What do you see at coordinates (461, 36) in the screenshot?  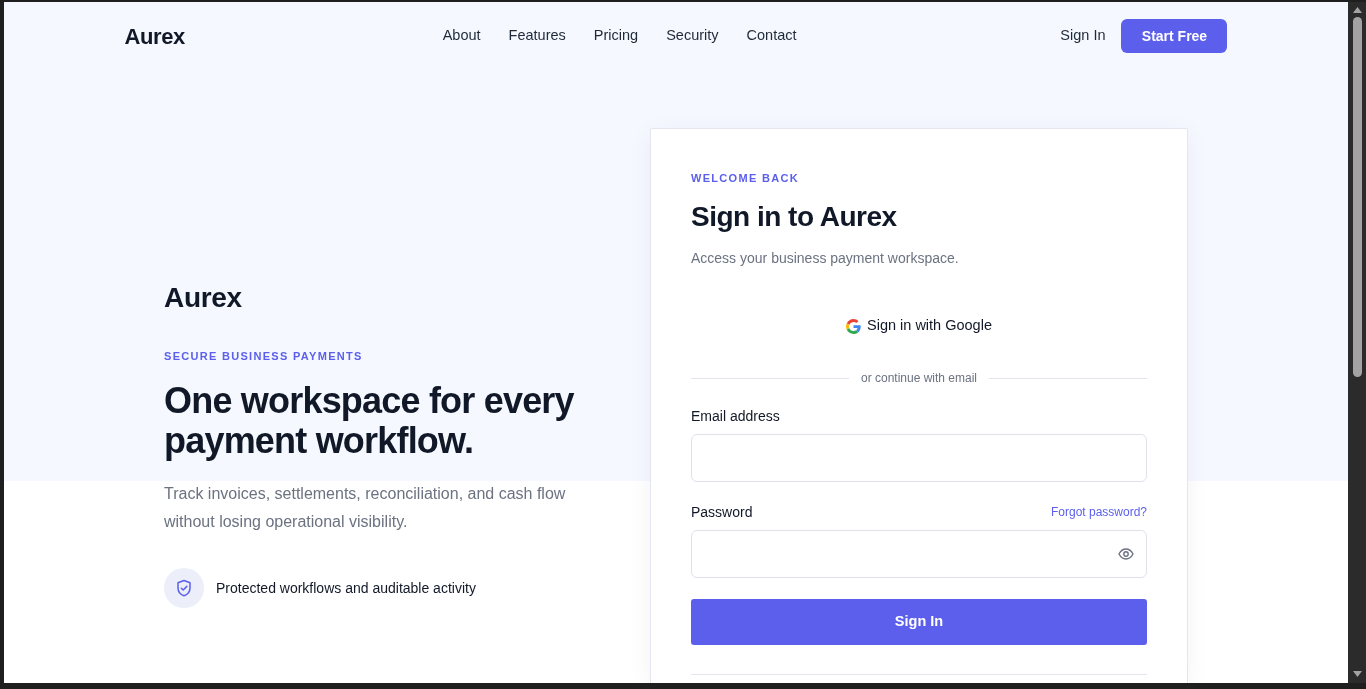 I see `nav-link: About` at bounding box center [461, 36].